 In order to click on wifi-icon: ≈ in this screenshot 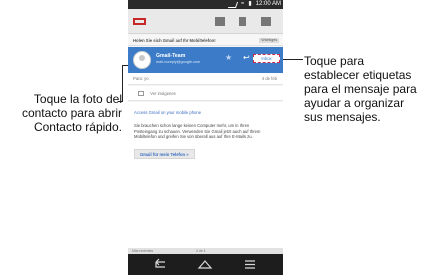, I will do `click(243, 4)`.